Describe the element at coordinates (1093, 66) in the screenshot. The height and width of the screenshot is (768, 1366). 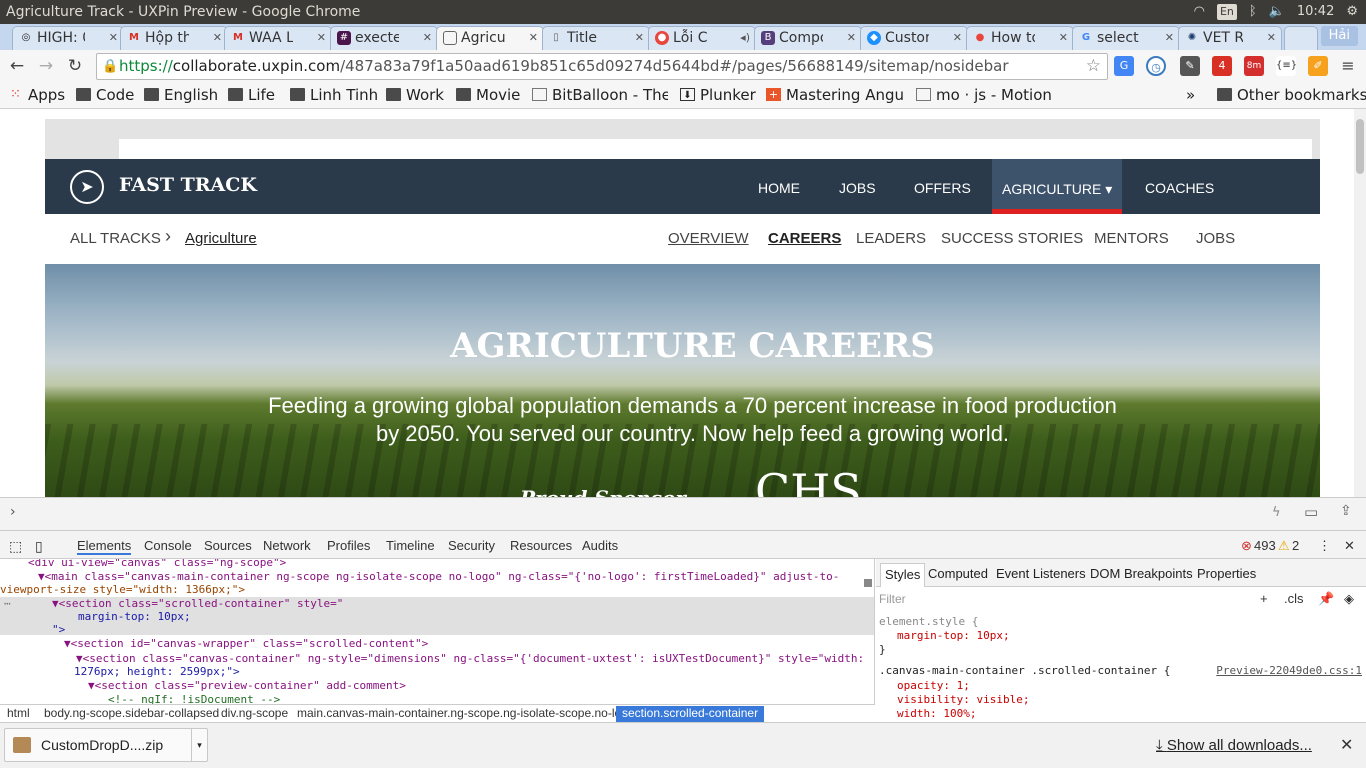
I see `bookmark-star-icon: ☆` at that location.